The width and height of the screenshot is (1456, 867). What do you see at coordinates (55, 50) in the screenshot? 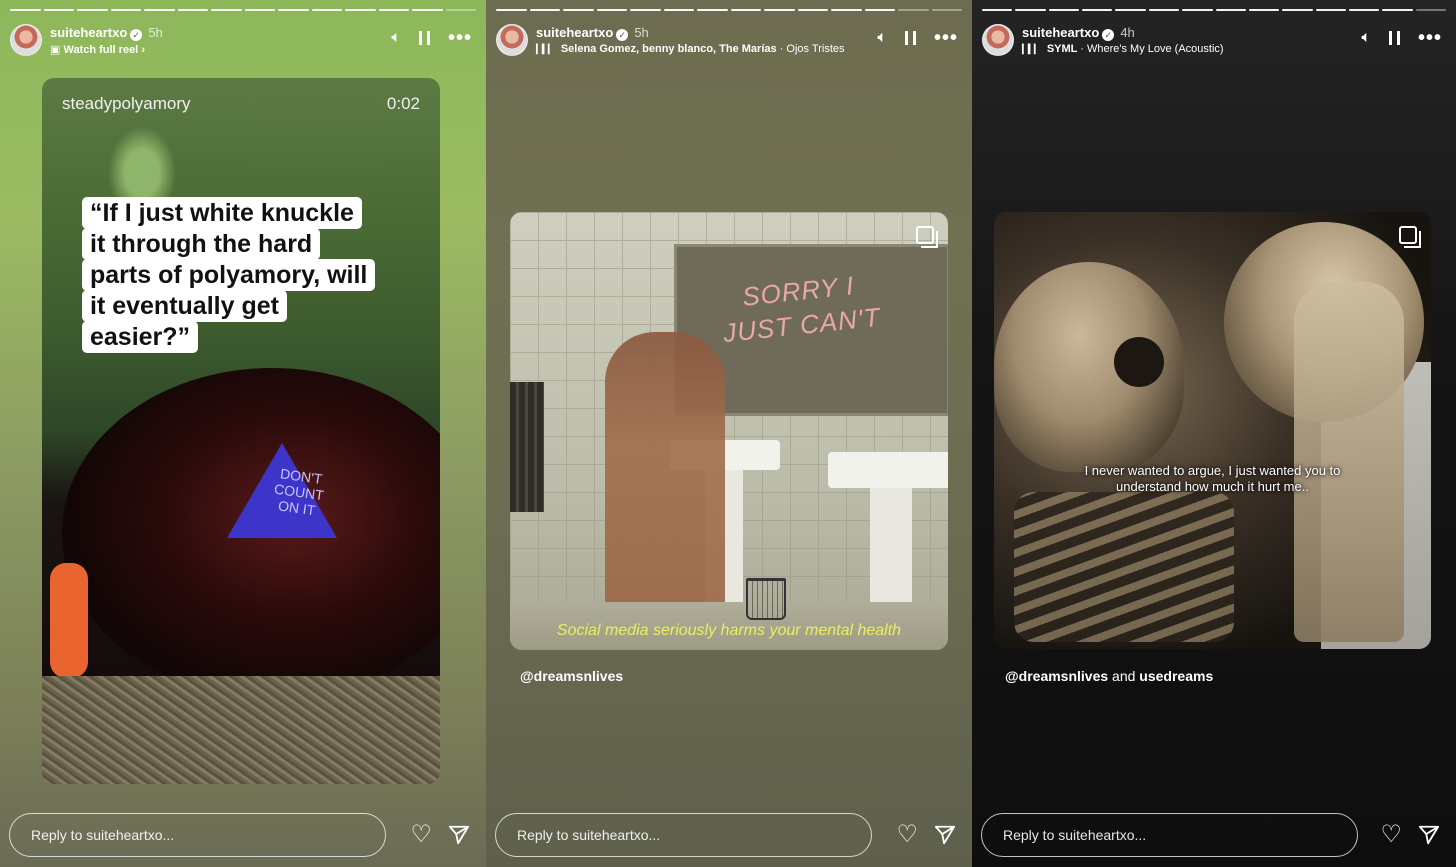
I see `reel-icon: ▣` at bounding box center [55, 50].